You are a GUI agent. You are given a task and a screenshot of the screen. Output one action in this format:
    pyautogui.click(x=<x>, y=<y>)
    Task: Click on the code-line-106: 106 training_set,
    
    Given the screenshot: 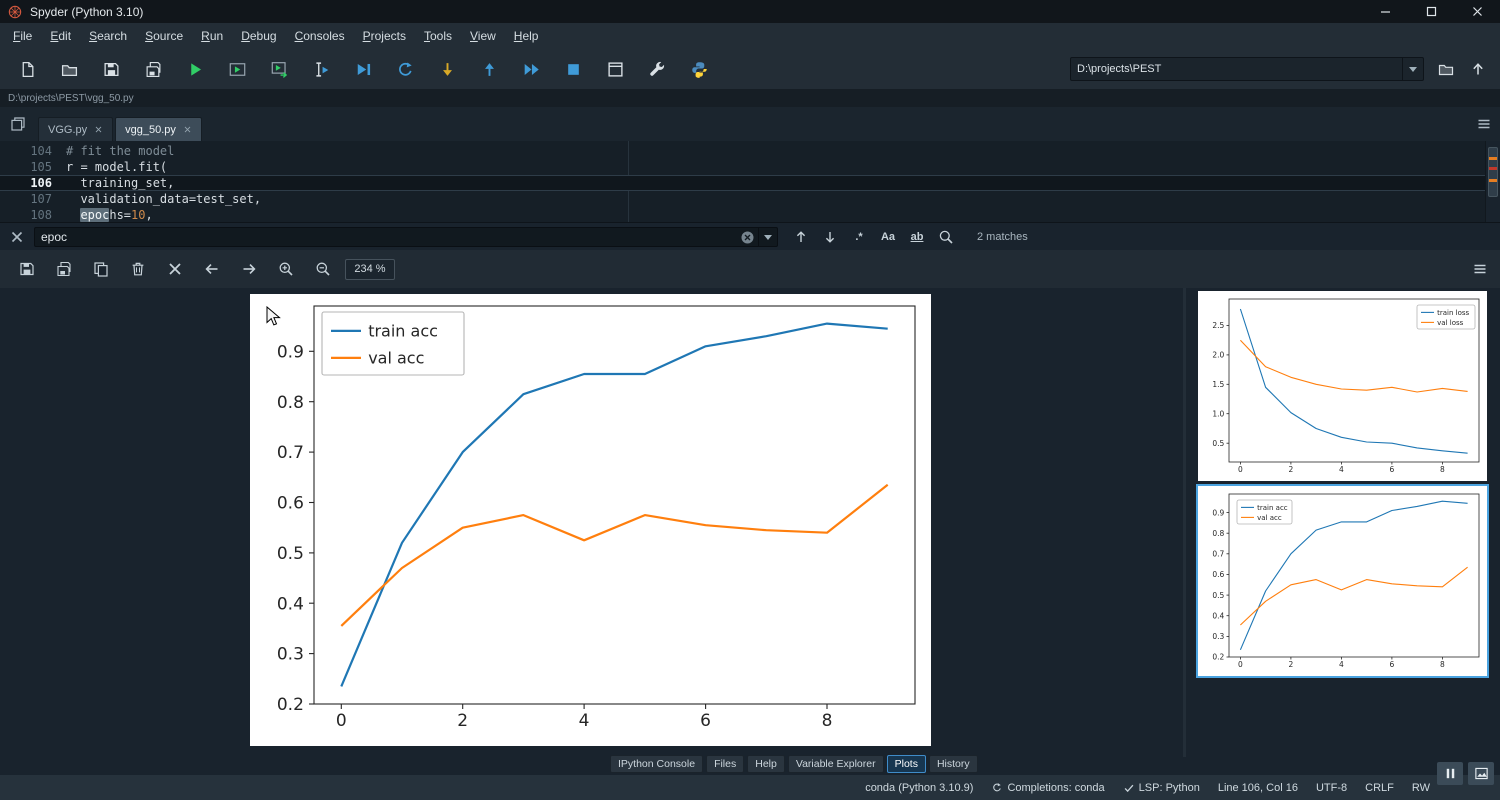 What is the action you would take?
    pyautogui.click(x=743, y=183)
    